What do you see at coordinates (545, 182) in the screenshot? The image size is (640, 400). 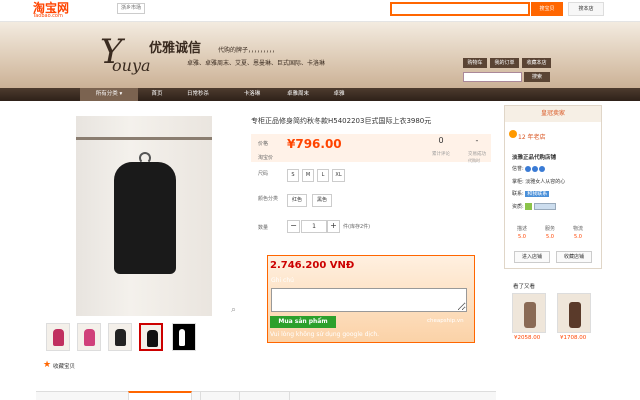 I see `owner-name: 淡雅女人从容的心` at bounding box center [545, 182].